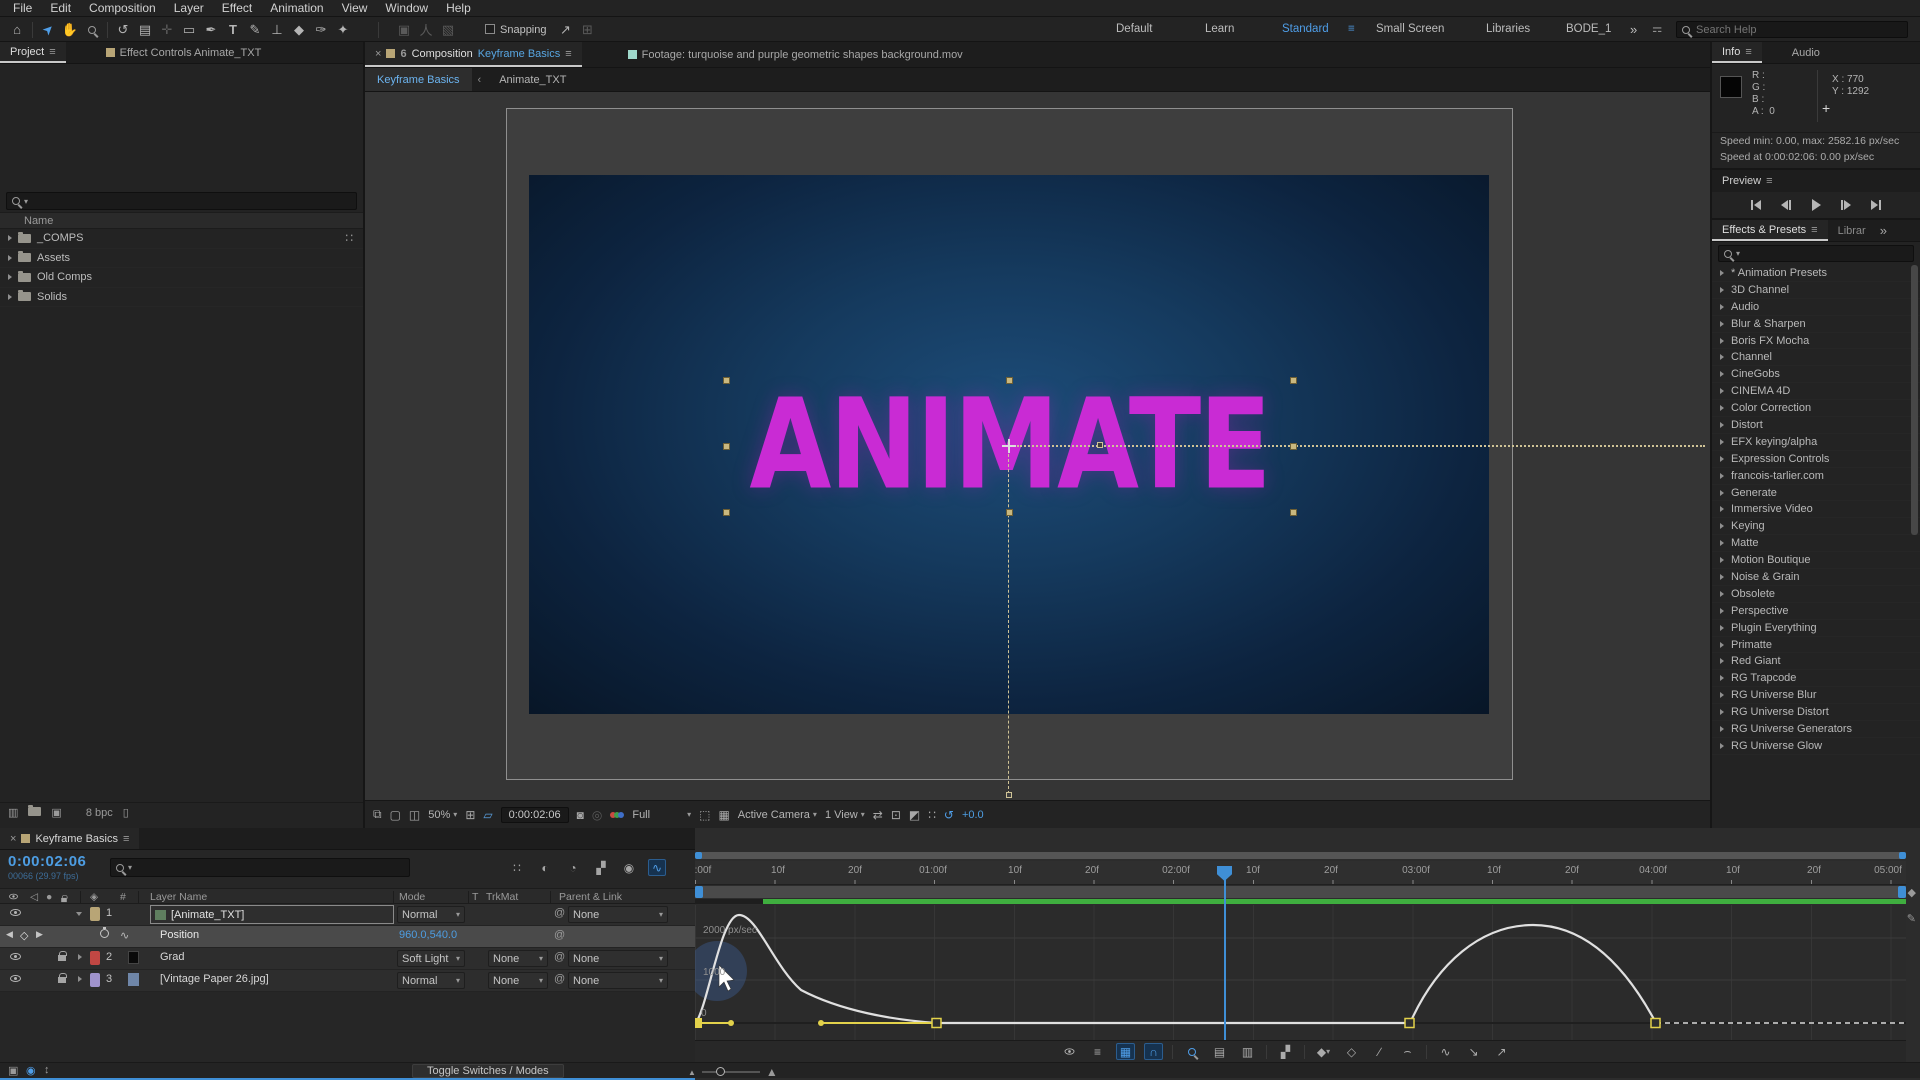 The image size is (1920, 1080). What do you see at coordinates (377, 814) in the screenshot?
I see `always-preview-icon: ⧉` at bounding box center [377, 814].